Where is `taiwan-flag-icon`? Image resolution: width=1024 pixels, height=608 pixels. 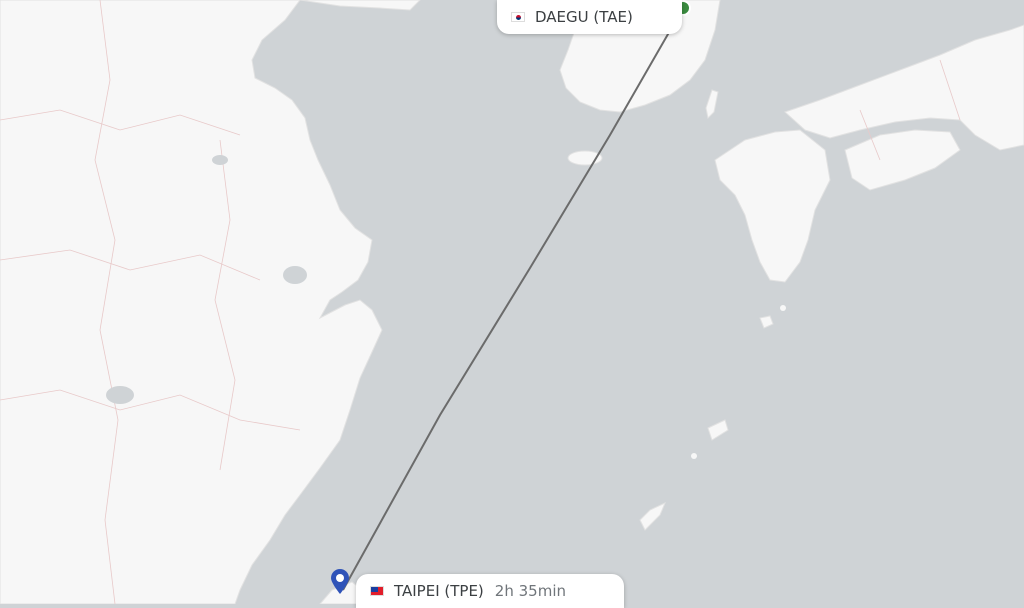 taiwan-flag-icon is located at coordinates (377, 591).